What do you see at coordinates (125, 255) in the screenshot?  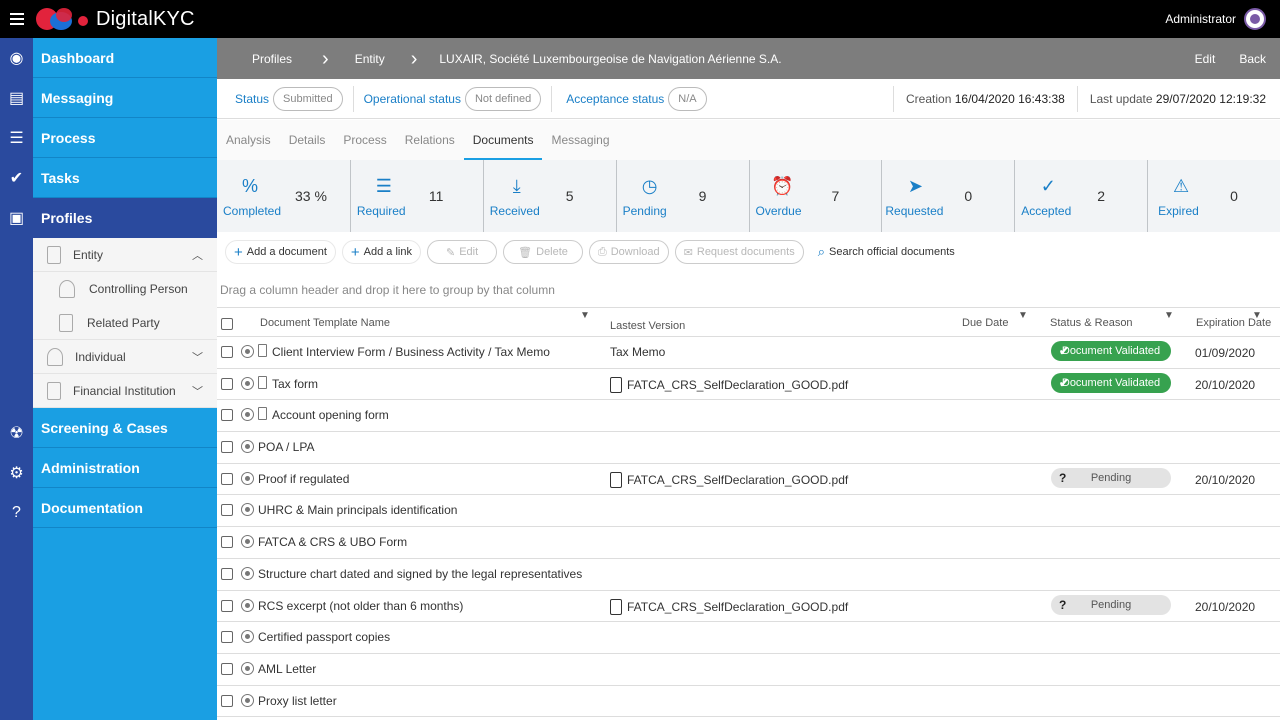 I see `sidebar-item-entity: Entity ︿` at bounding box center [125, 255].